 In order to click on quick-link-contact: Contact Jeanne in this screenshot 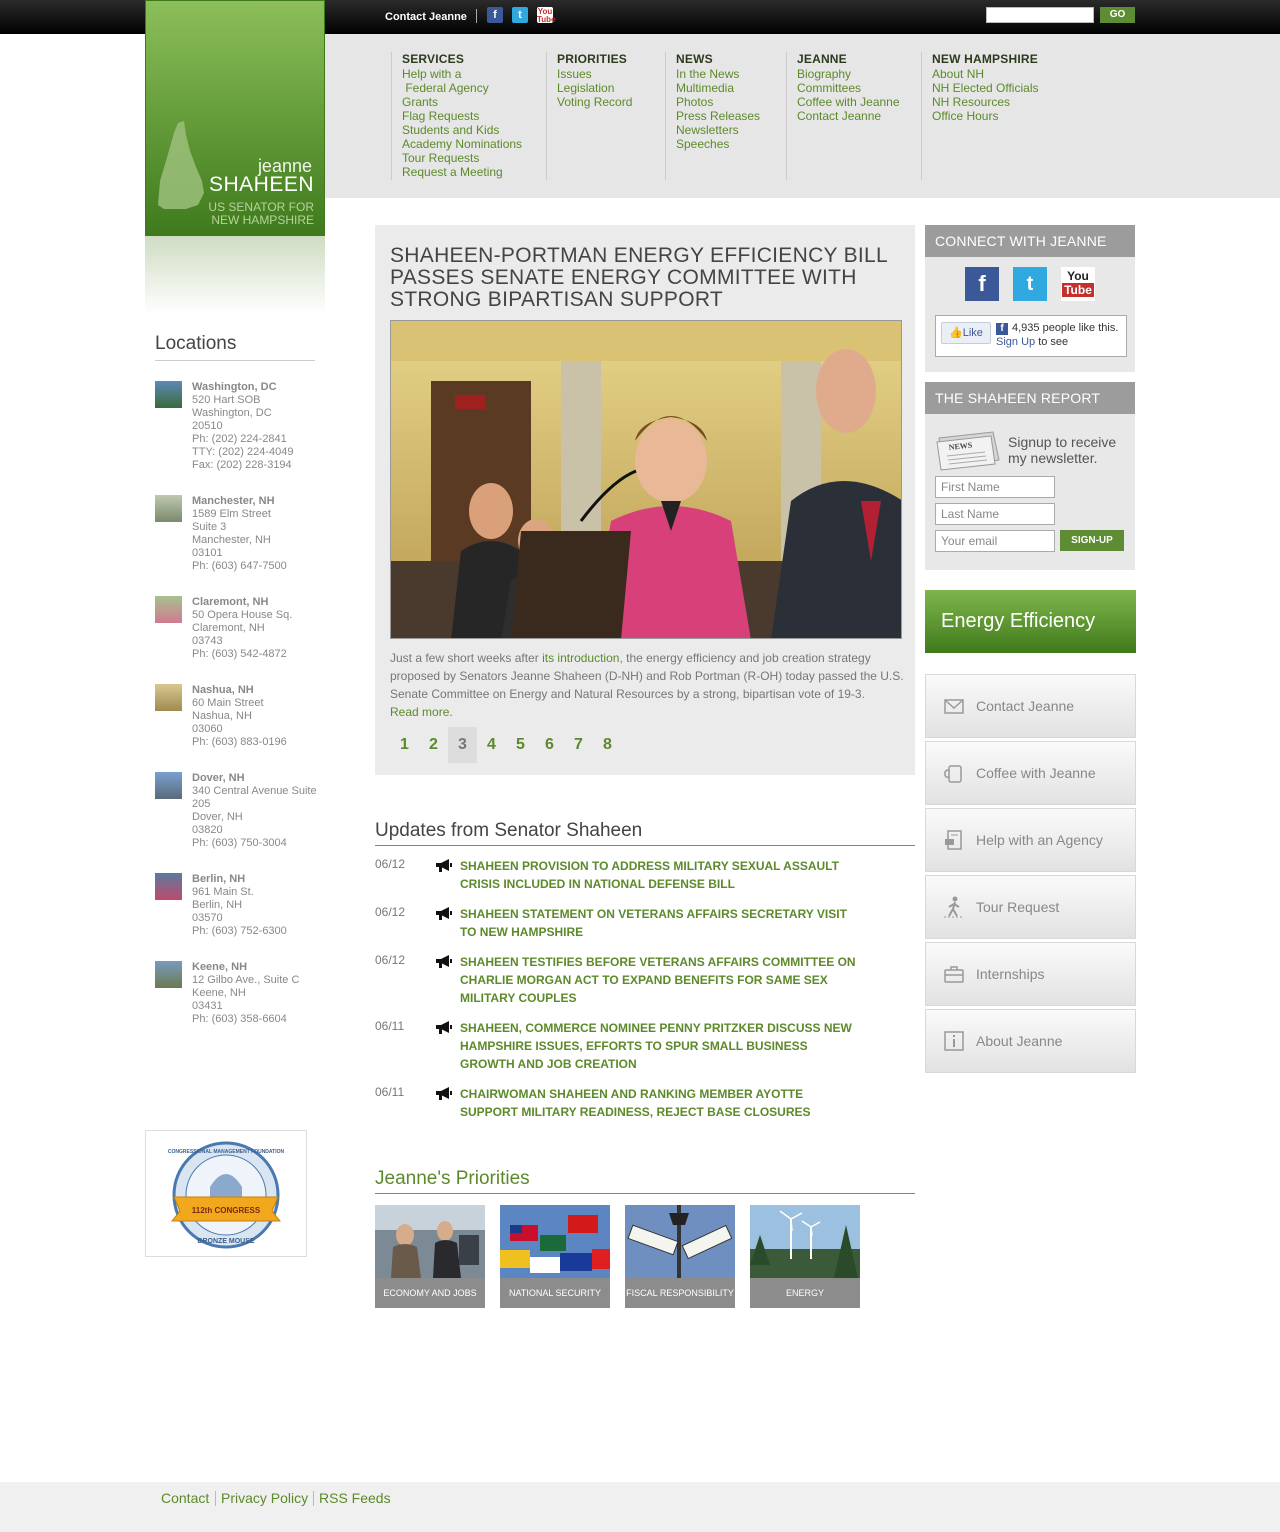, I will do `click(1030, 706)`.